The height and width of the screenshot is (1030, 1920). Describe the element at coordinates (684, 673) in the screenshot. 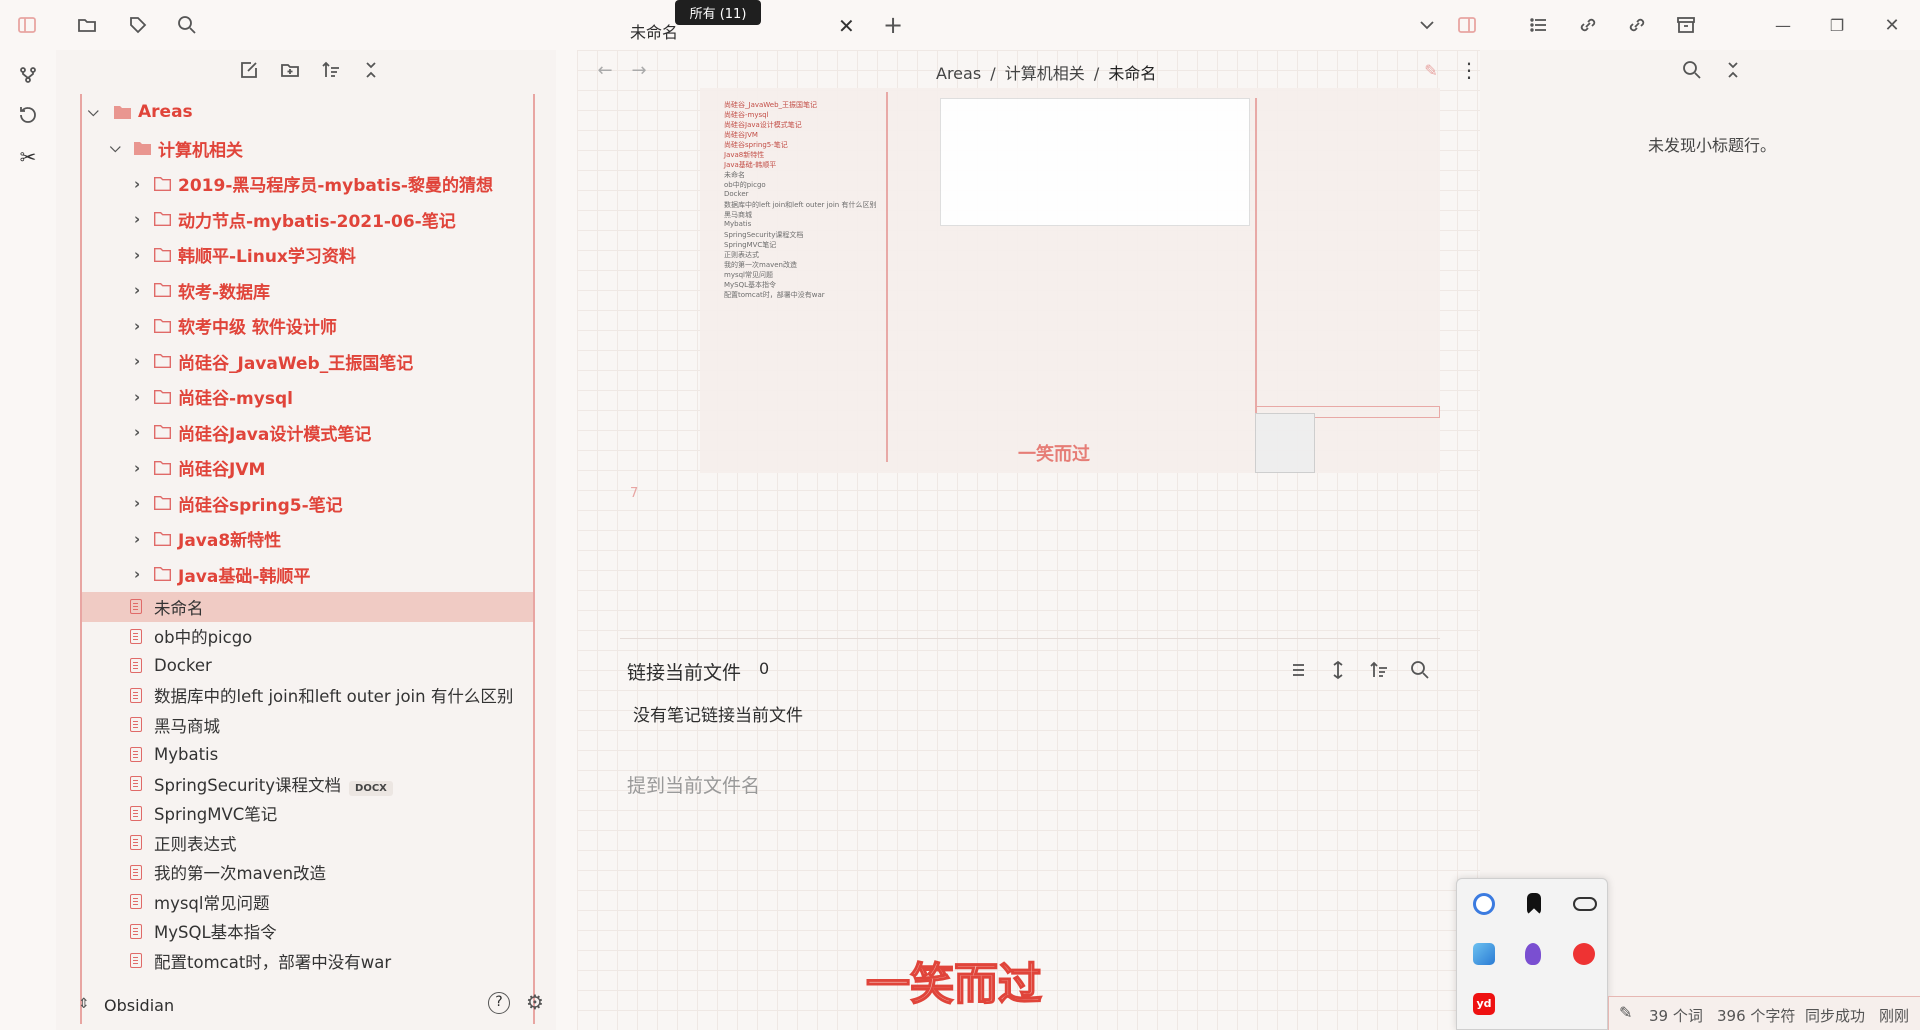

I see `backlinks-title: 链接当前文件` at that location.